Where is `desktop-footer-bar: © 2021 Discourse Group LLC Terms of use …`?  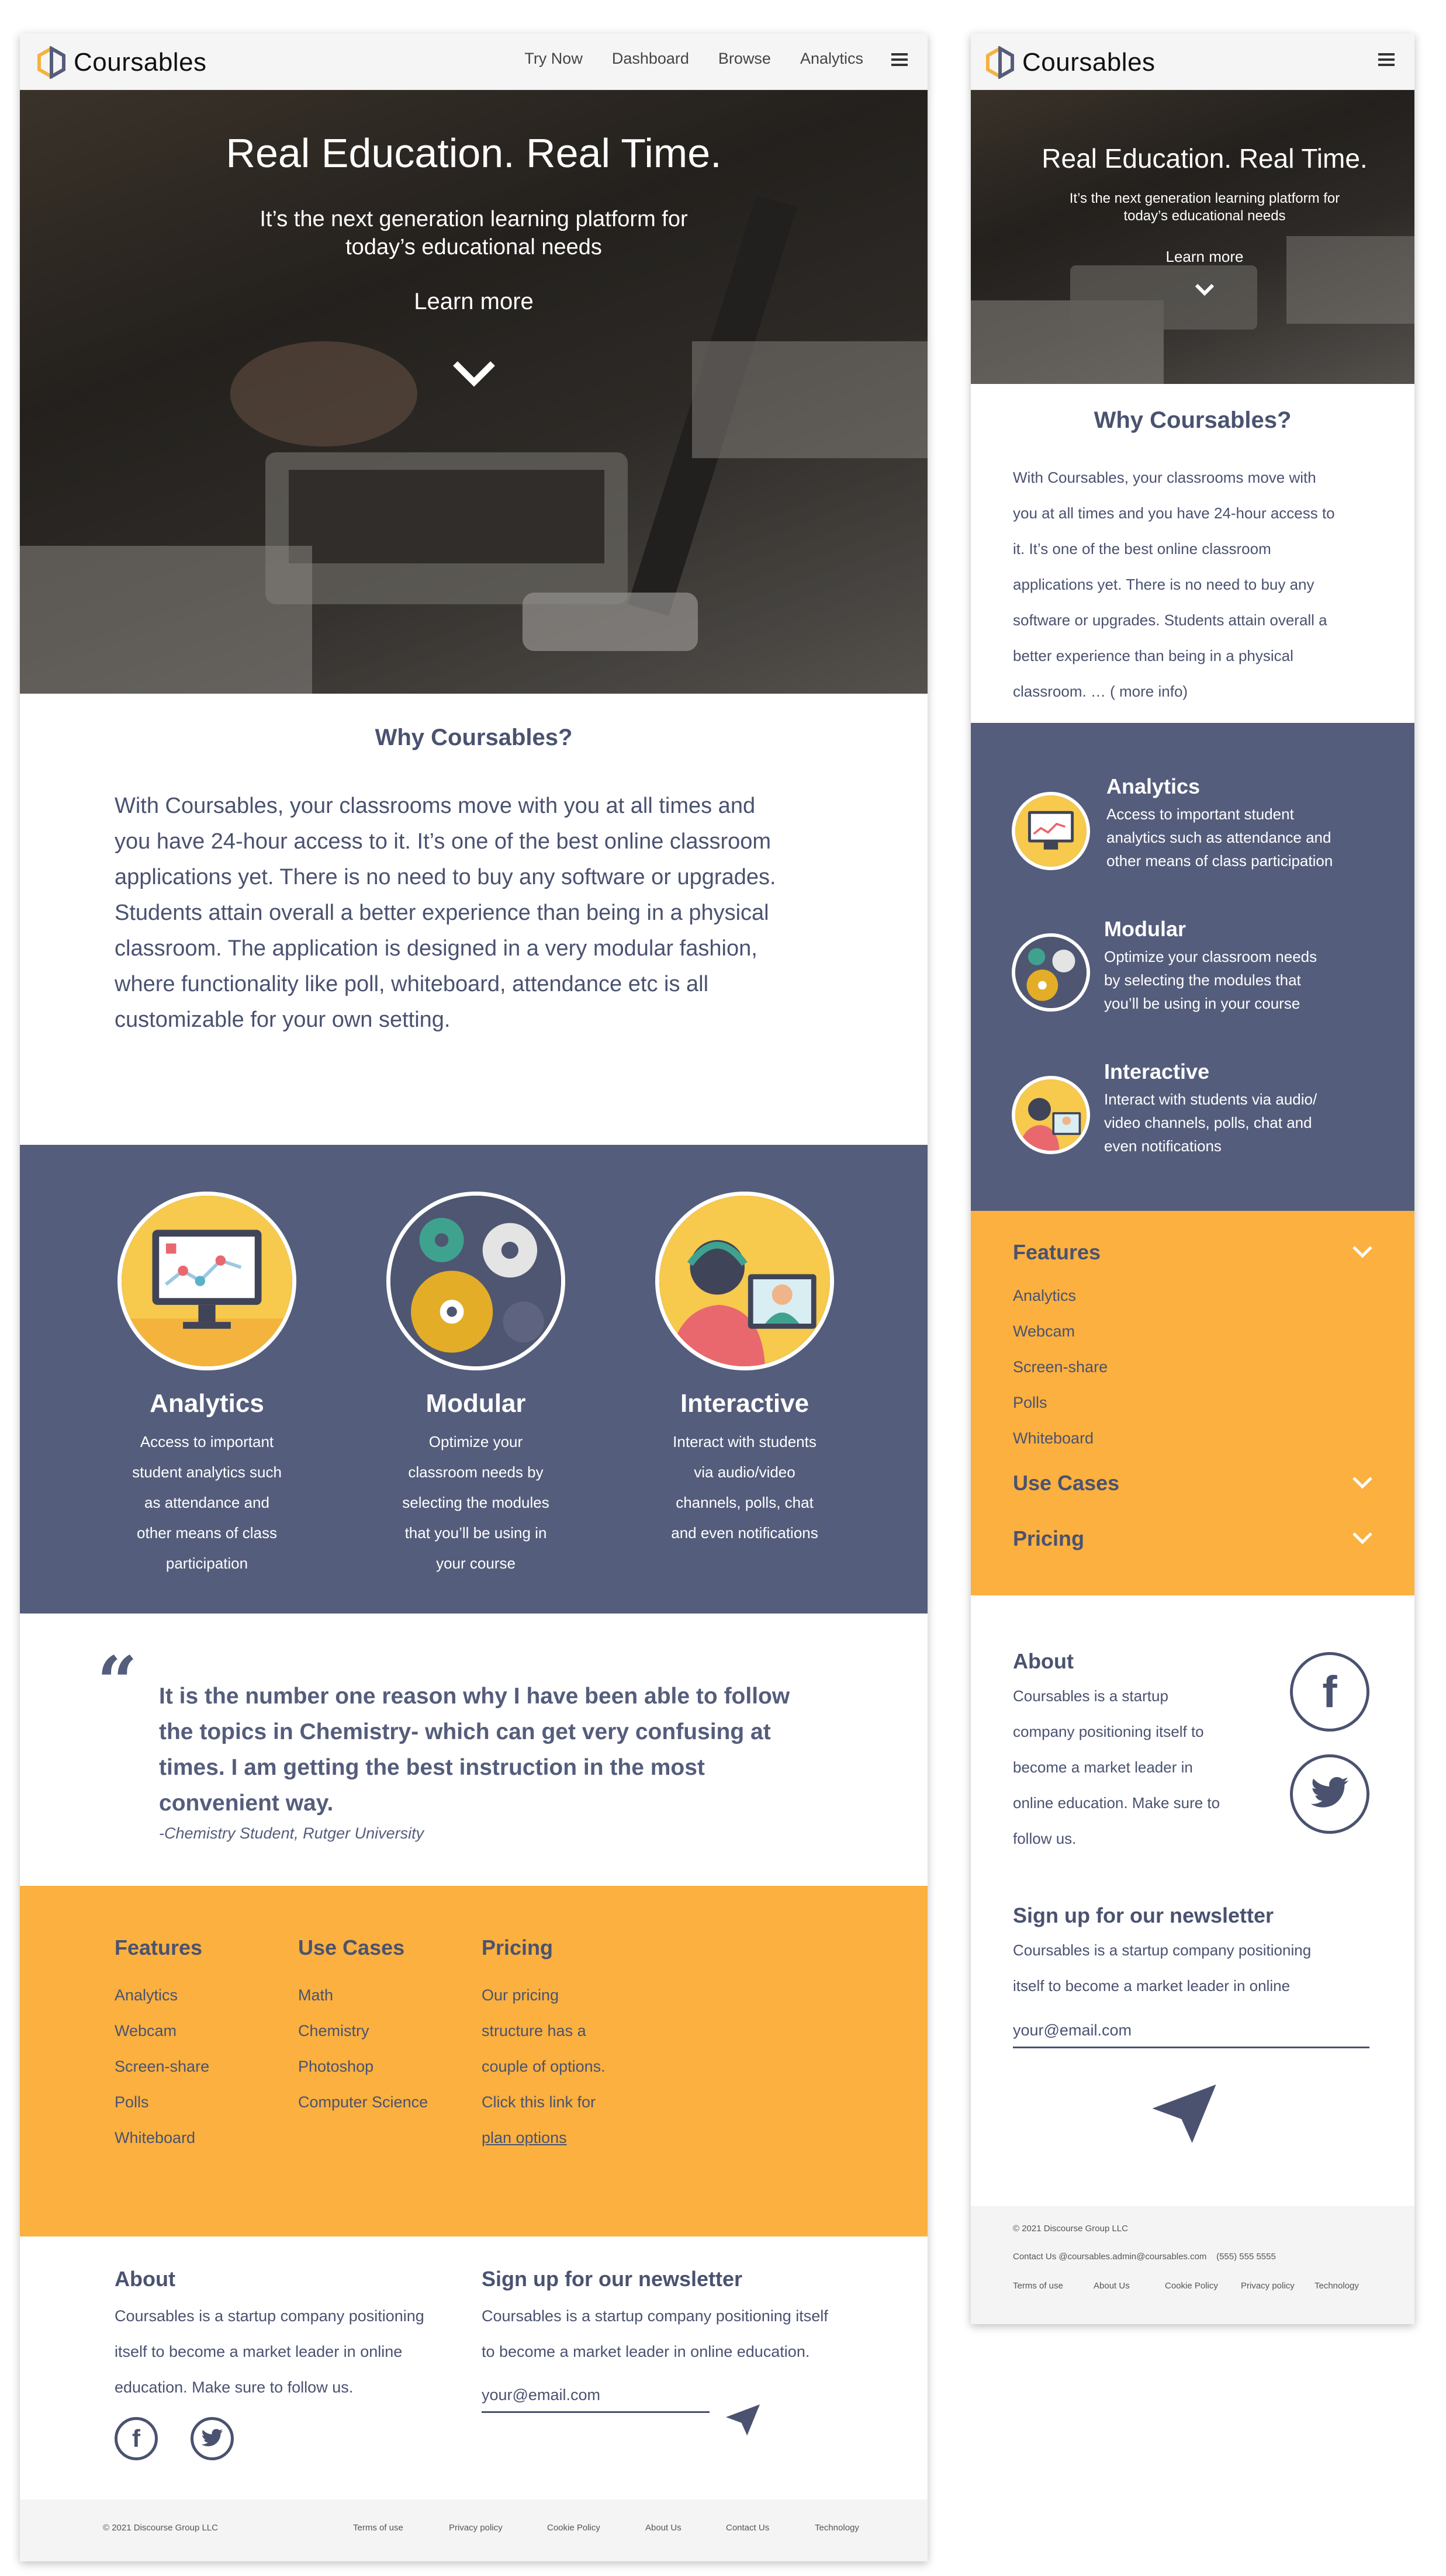 desktop-footer-bar: © 2021 Discourse Group LLC Terms of use … is located at coordinates (474, 2530).